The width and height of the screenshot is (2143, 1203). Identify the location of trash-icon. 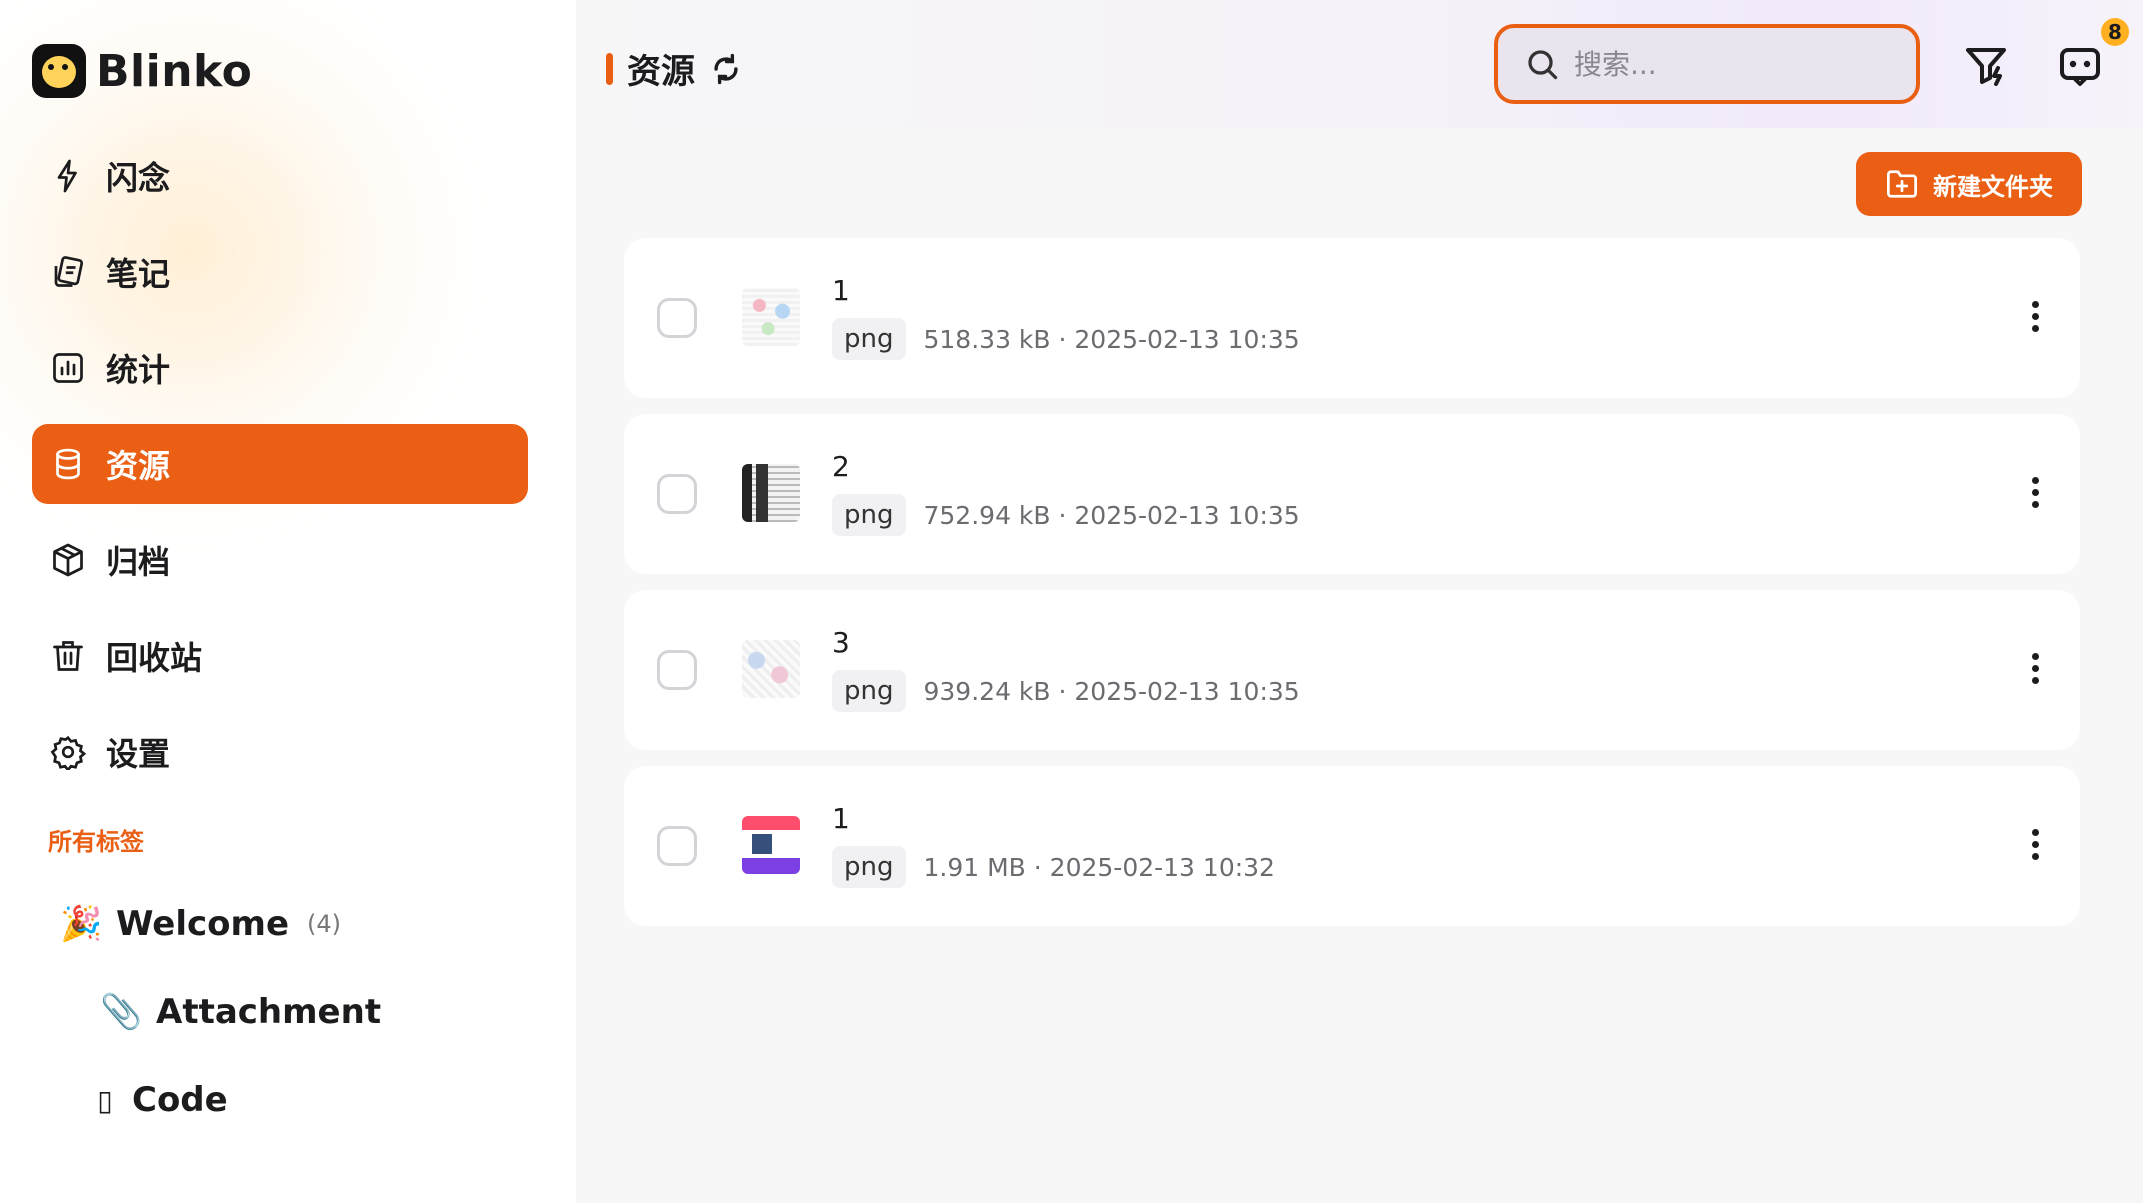
(68, 656).